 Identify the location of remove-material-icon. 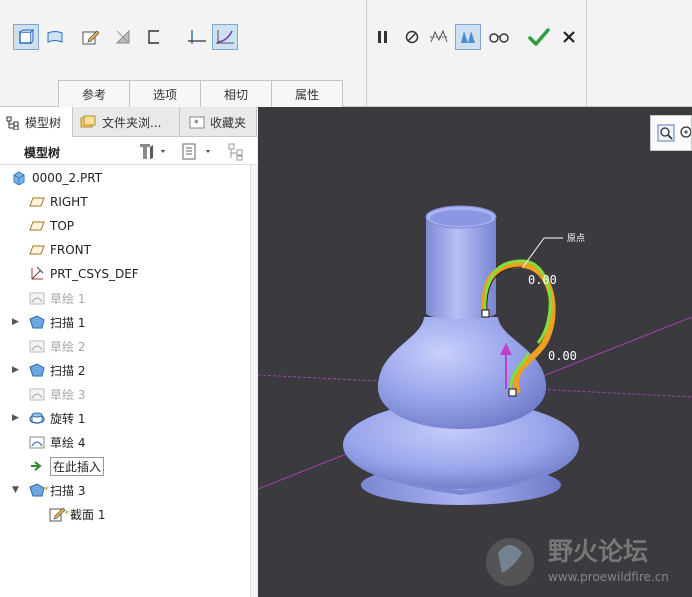
(122, 36).